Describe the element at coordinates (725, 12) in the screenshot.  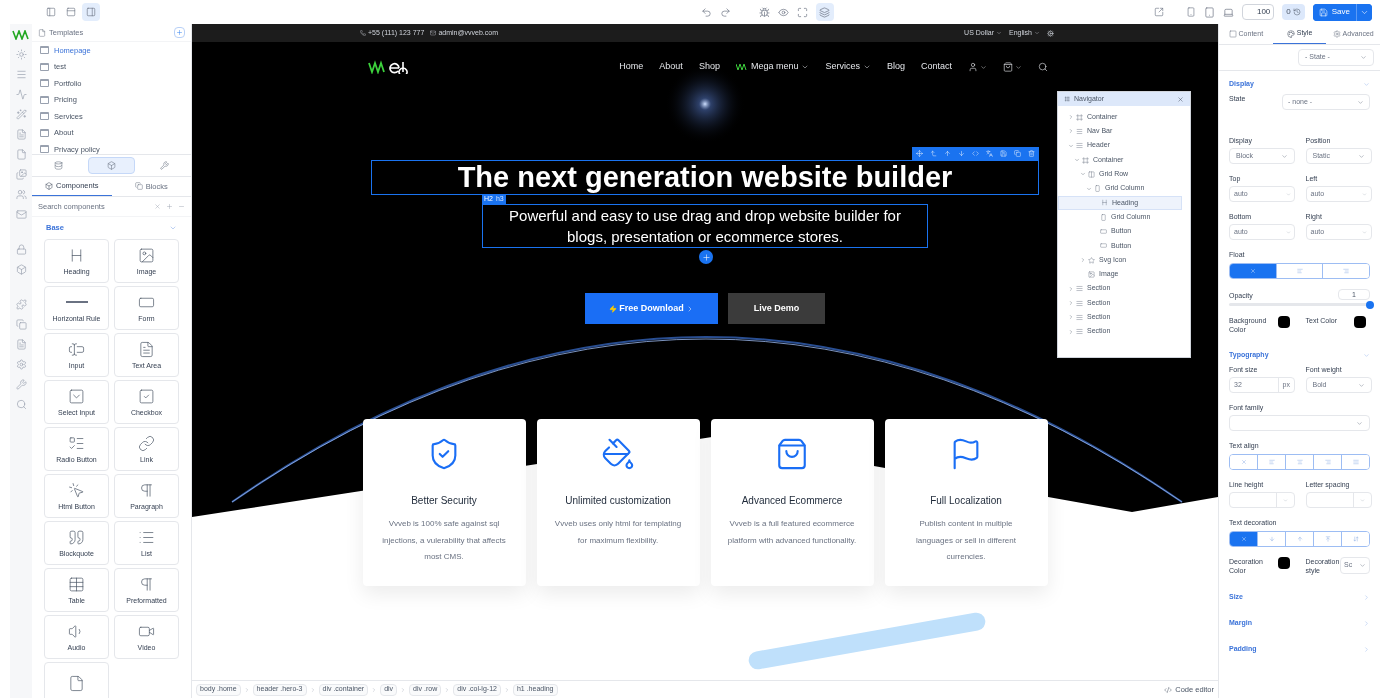
I see `redo-icon` at that location.